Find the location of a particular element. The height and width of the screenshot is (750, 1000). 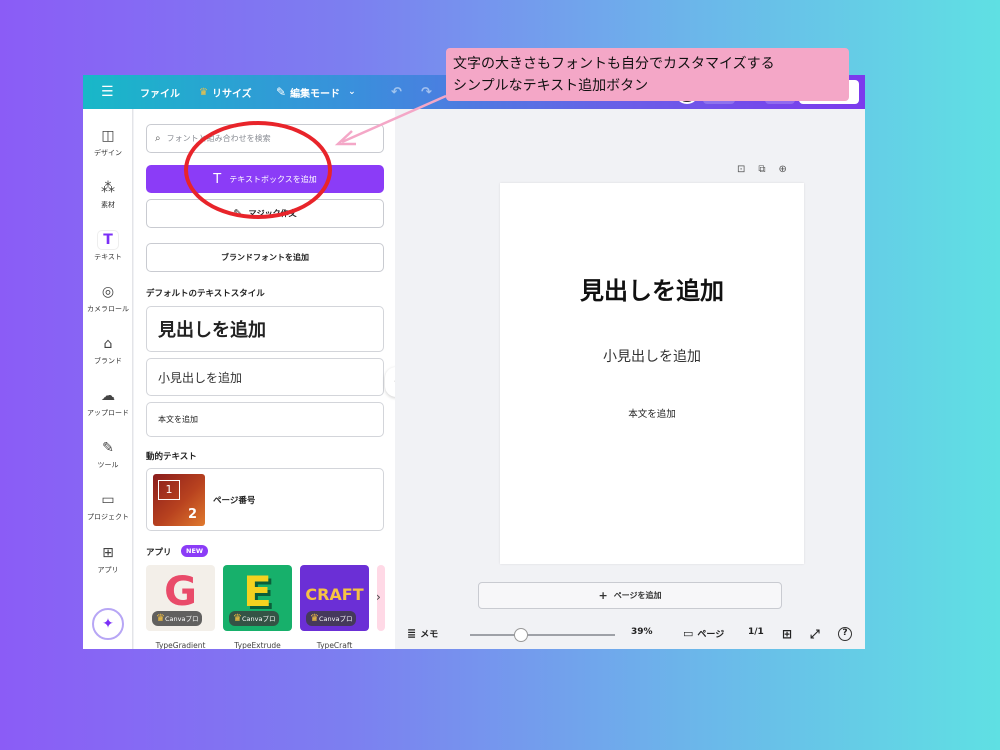

folder-icon: ▭ is located at coordinates (108, 500).